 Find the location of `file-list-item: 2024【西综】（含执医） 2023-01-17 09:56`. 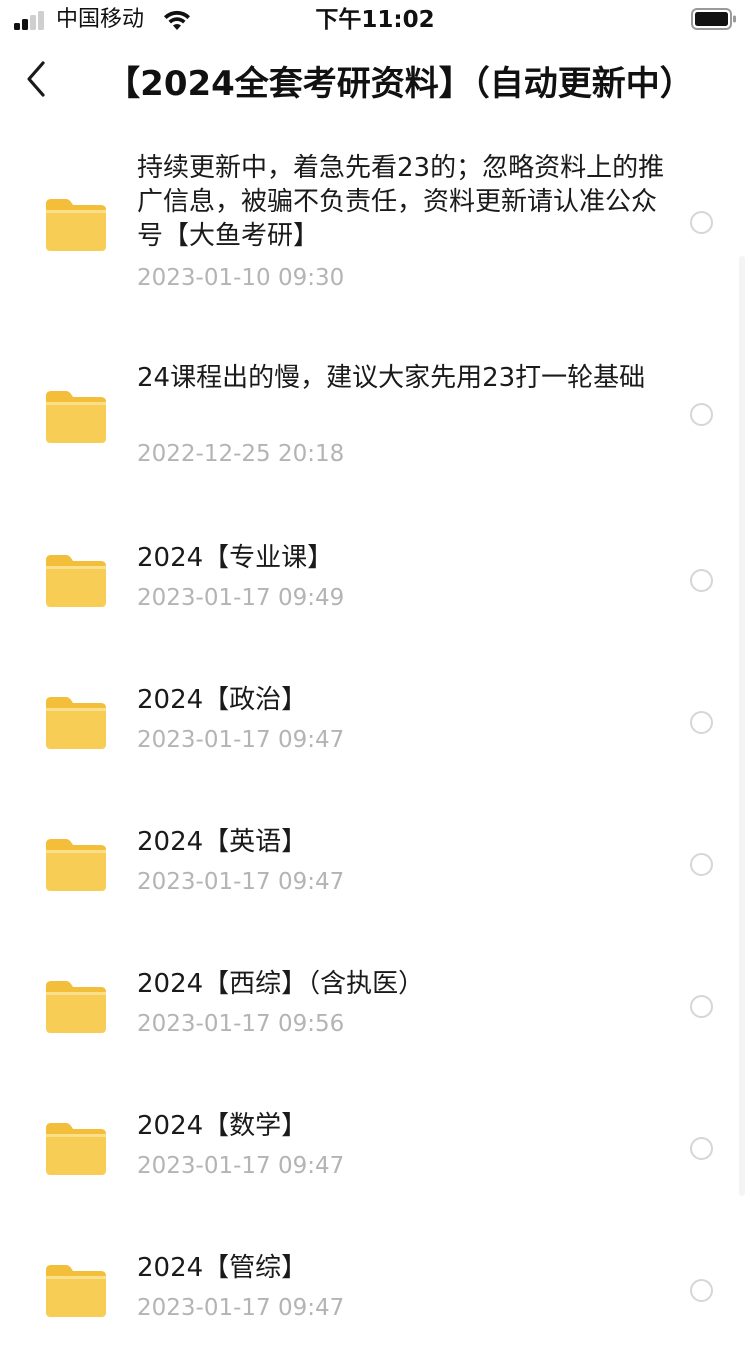

file-list-item: 2024【西综】（含执医） 2023-01-17 09:56 is located at coordinates (375, 1017).